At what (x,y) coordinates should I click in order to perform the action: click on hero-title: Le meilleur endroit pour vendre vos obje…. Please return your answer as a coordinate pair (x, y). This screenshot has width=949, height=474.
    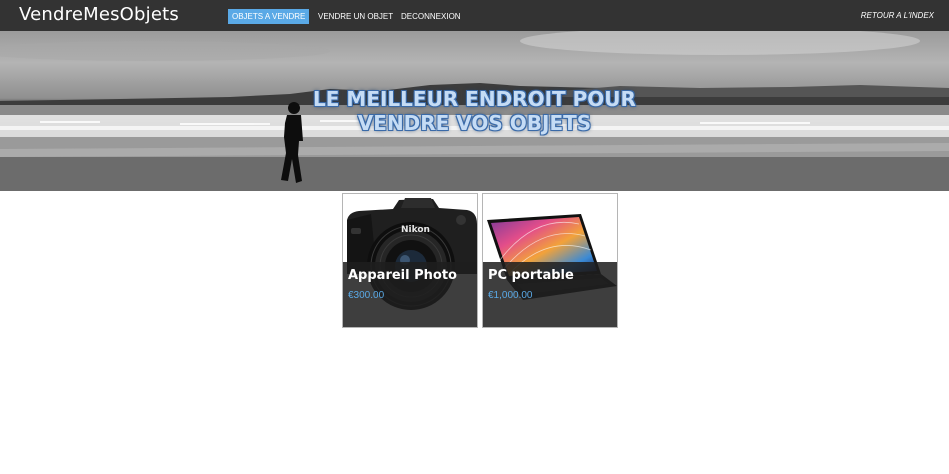
    Looking at the image, I should click on (474, 111).